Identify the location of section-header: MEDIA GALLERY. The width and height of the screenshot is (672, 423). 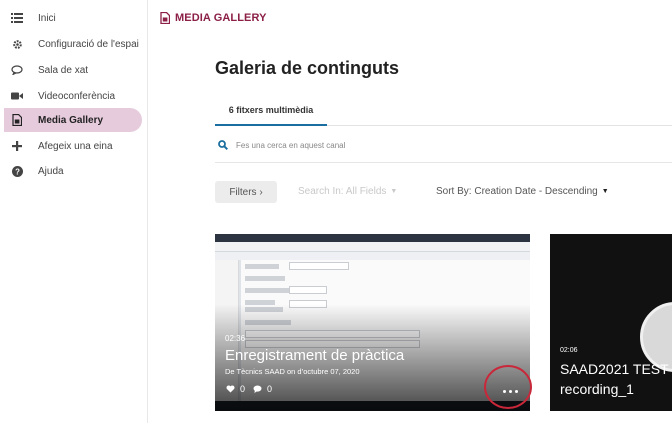
(213, 18).